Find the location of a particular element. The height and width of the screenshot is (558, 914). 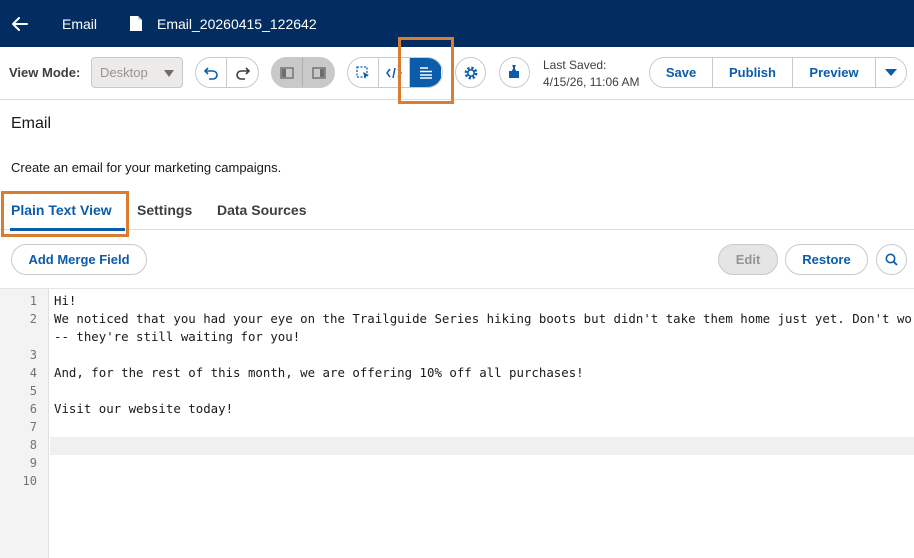

line-number: 8 is located at coordinates (33, 445).